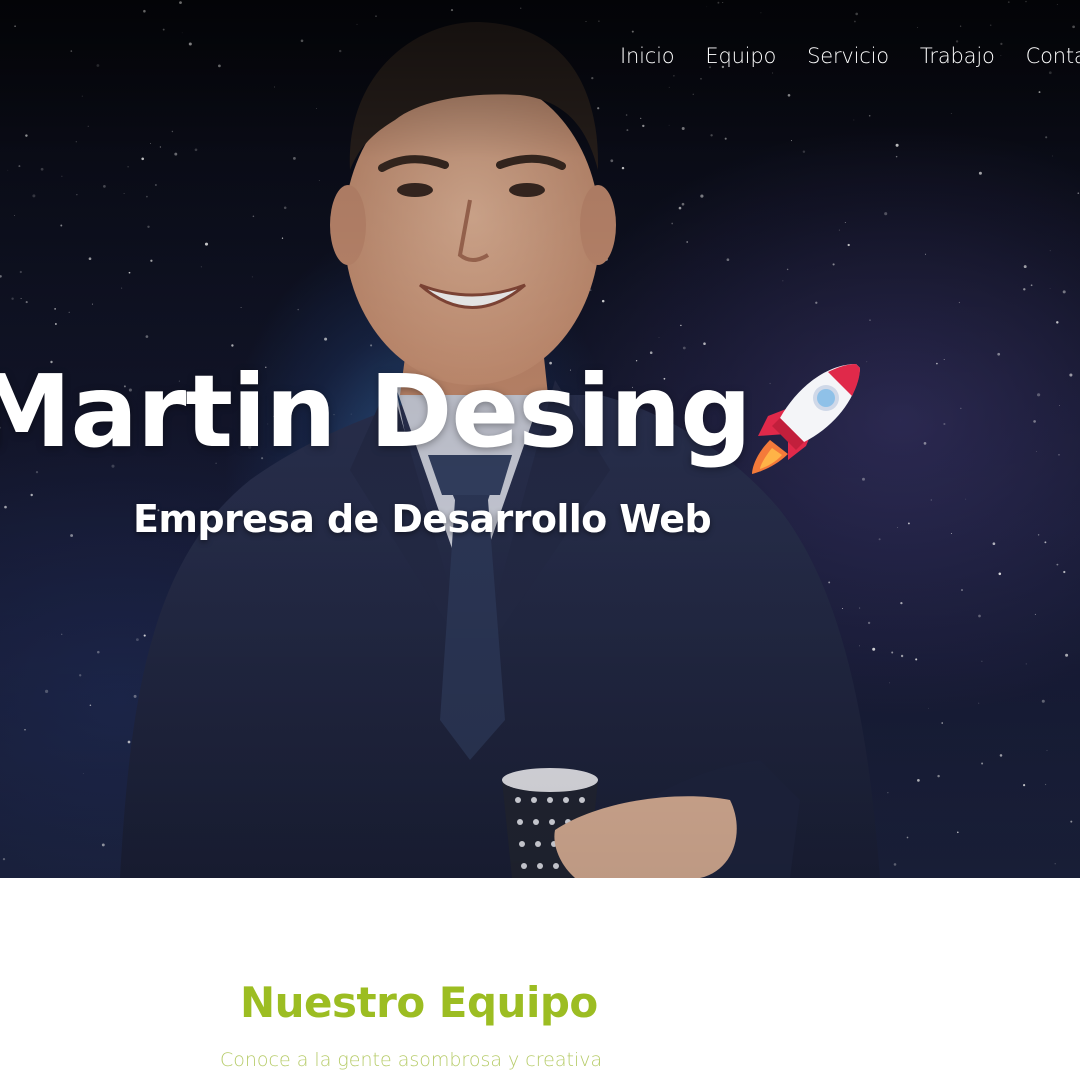 Image resolution: width=1080 pixels, height=1080 pixels. I want to click on main-nav: Inicio Equipo Servicio Trabajo Contacto, so click(850, 61).